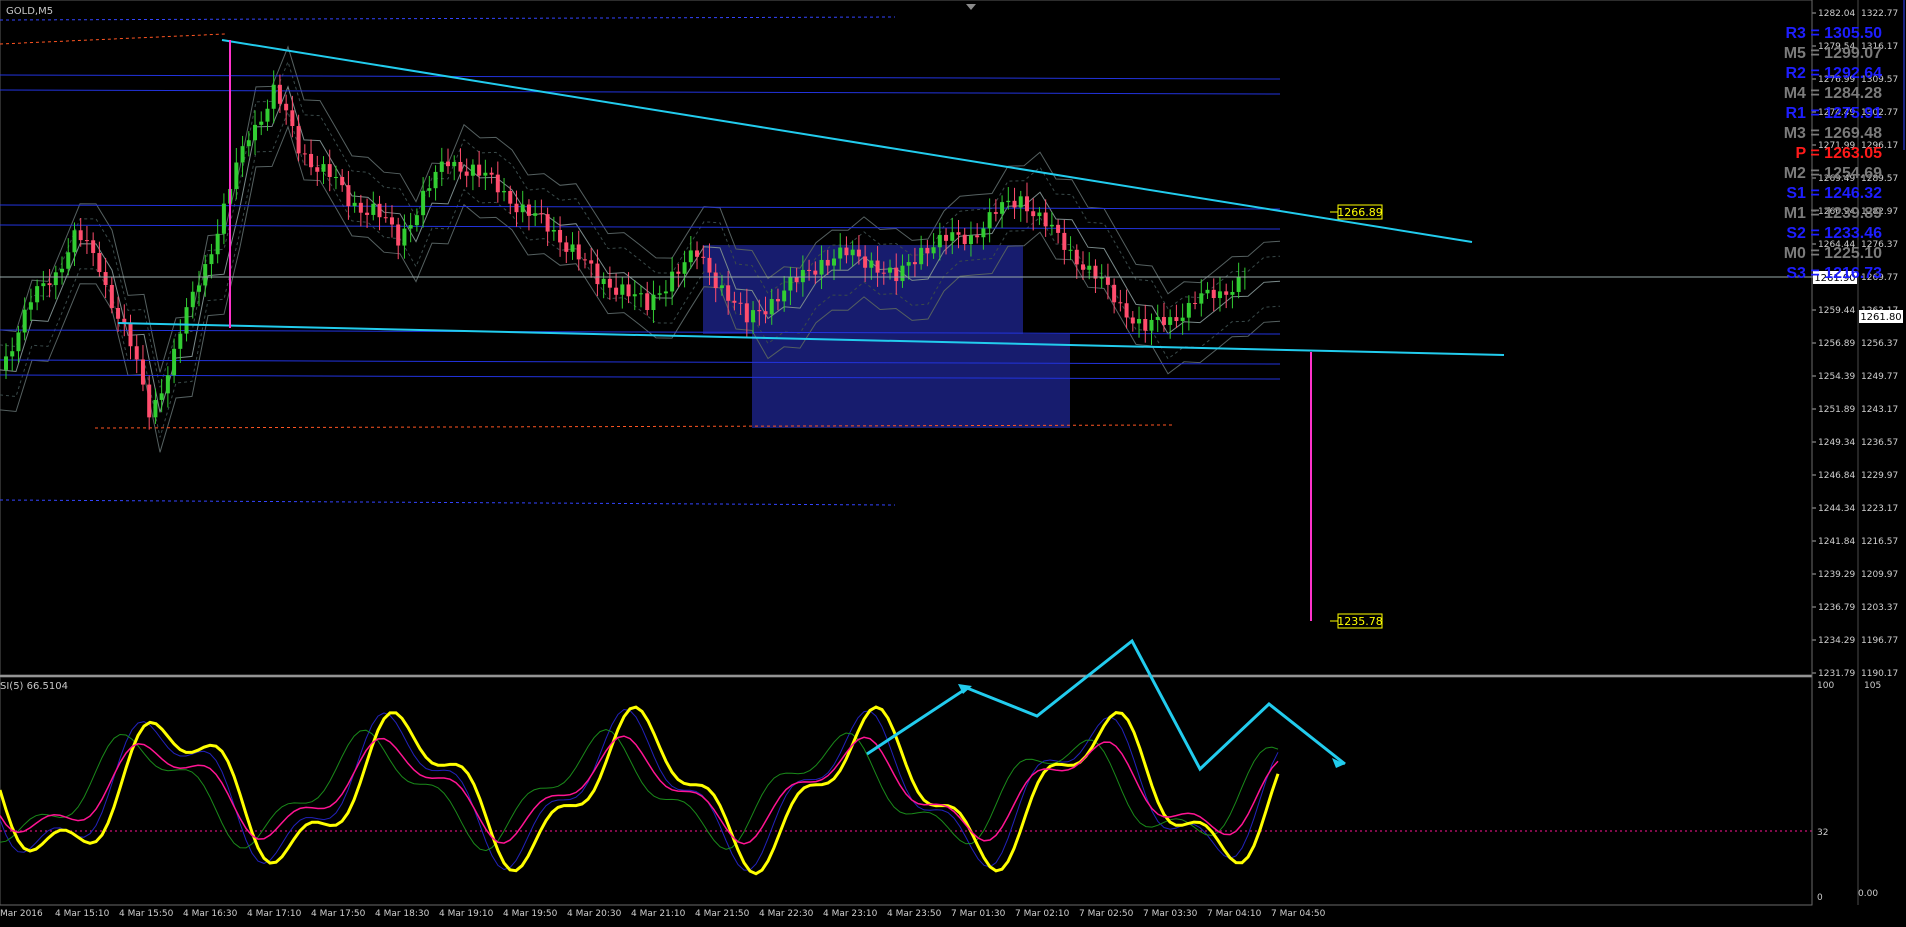 Image resolution: width=1906 pixels, height=927 pixels. Describe the element at coordinates (466, 914) in the screenshot. I see `time-tick-label: 4 Mar 19:10` at that location.